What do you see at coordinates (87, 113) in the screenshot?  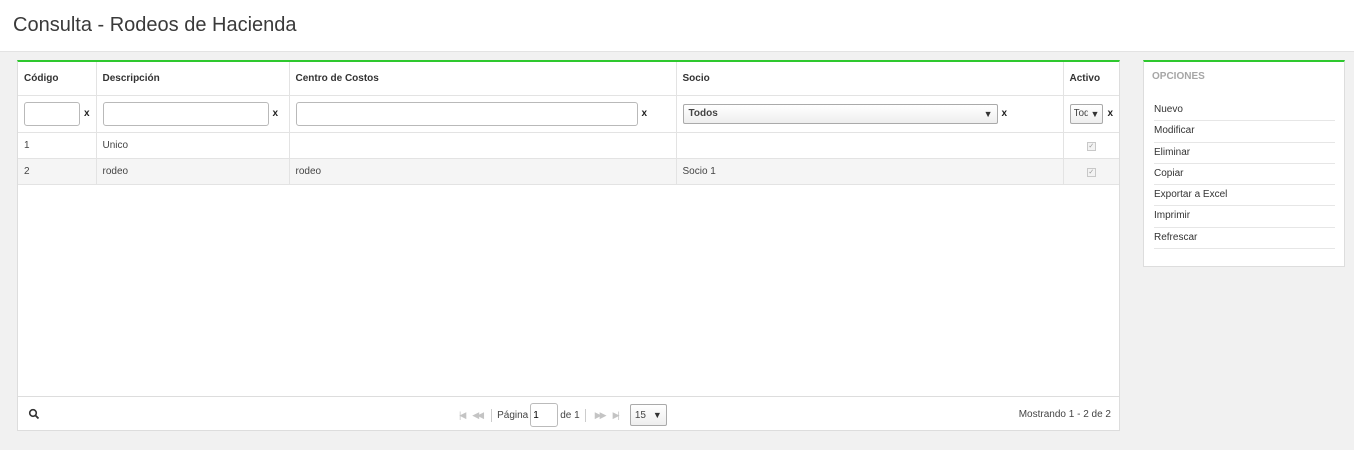 I see `clear-codigo-filter-button: x` at bounding box center [87, 113].